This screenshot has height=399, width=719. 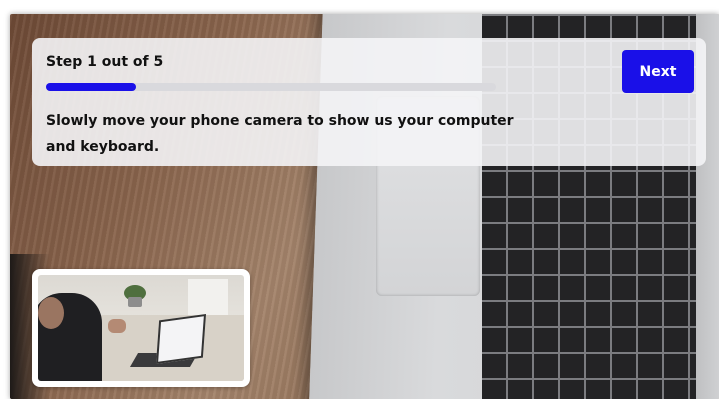 I want to click on front-camera-preview, so click(x=141, y=328).